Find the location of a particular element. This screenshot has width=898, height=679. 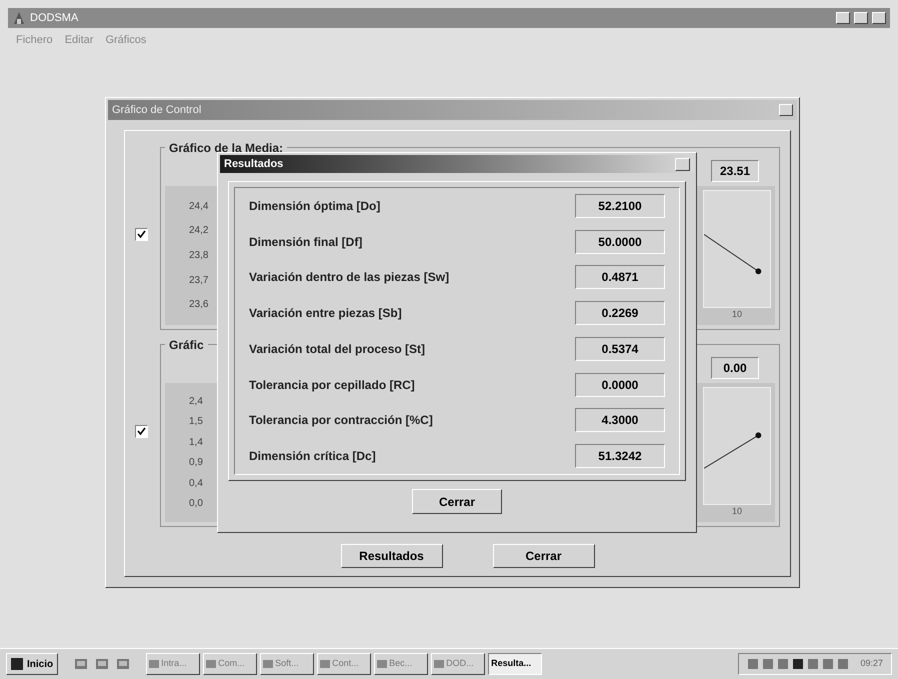

window-title: Resultados is located at coordinates (254, 164).